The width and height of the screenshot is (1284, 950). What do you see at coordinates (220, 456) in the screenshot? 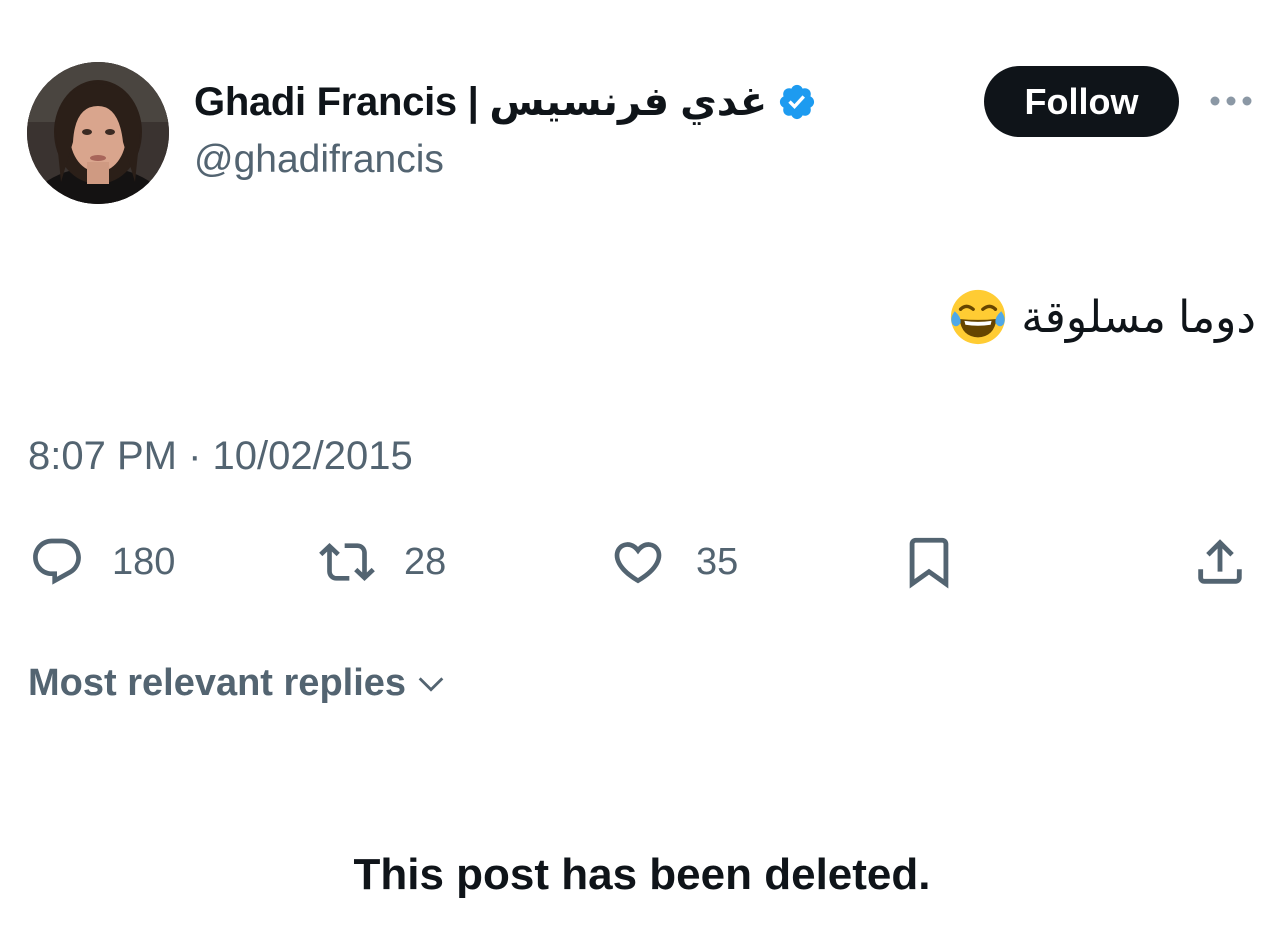
I see `post-timestamp: 8:07 PM · 10/02/2015` at bounding box center [220, 456].